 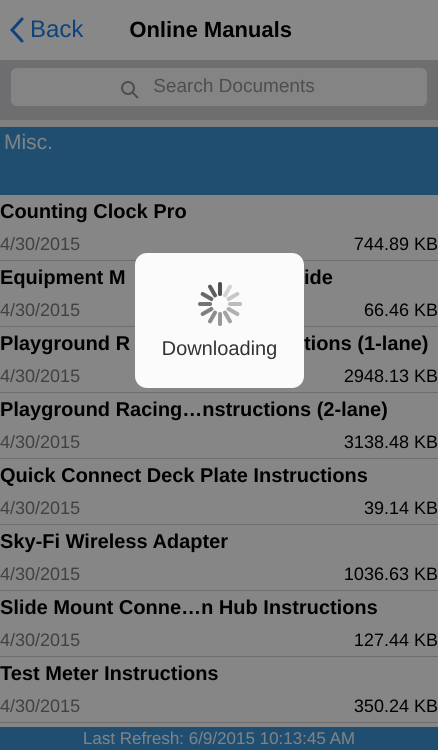 What do you see at coordinates (401, 310) in the screenshot?
I see `document-size: 66.46 KB` at bounding box center [401, 310].